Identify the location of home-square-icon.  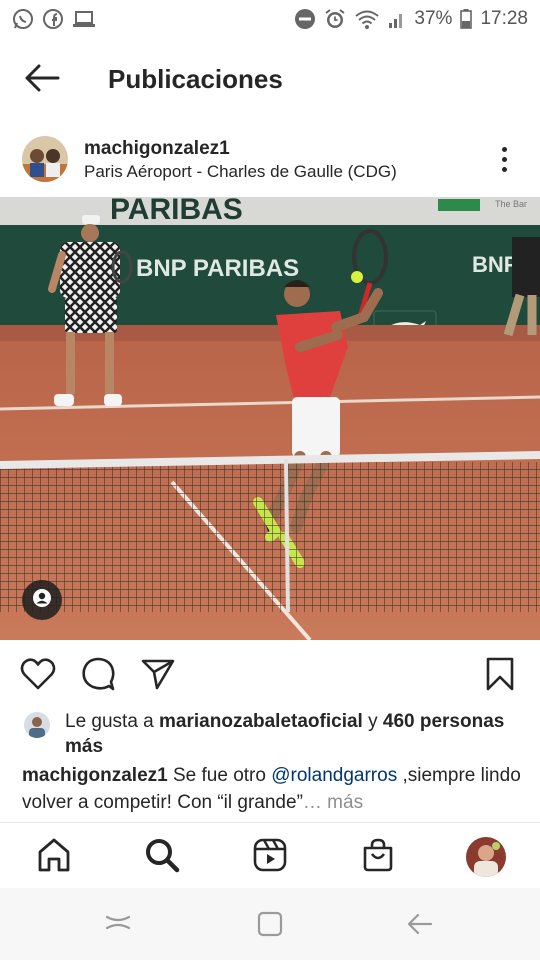
(270, 926).